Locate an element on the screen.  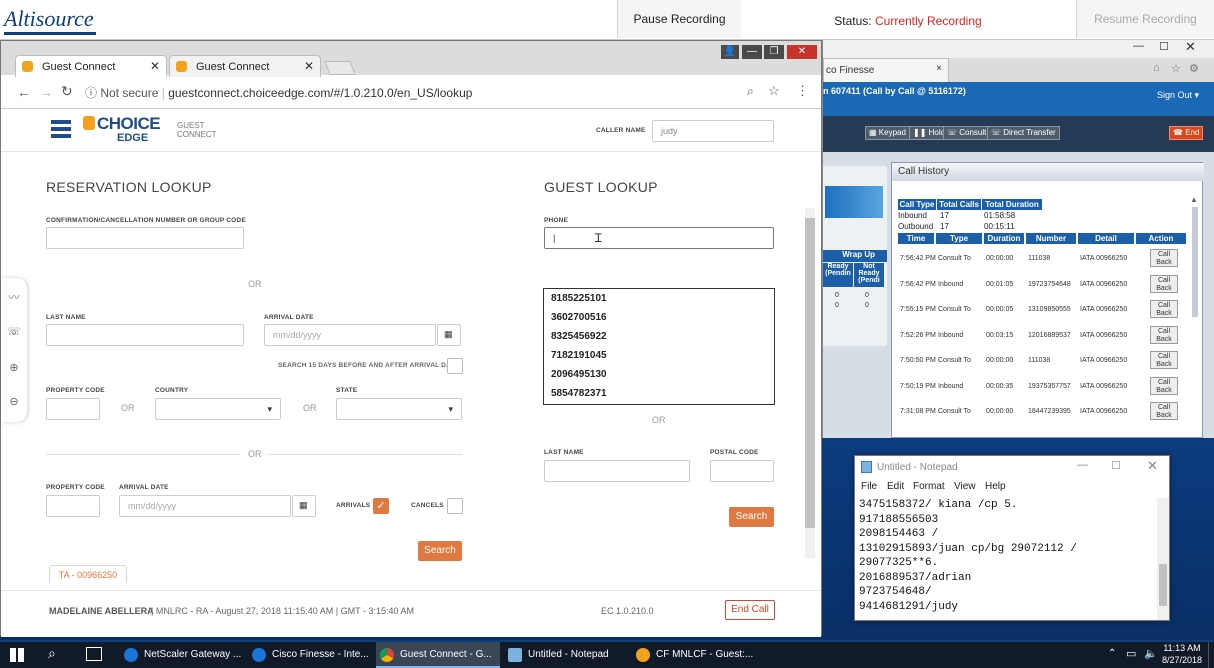
maximize-icon: ❐ is located at coordinates (774, 52).